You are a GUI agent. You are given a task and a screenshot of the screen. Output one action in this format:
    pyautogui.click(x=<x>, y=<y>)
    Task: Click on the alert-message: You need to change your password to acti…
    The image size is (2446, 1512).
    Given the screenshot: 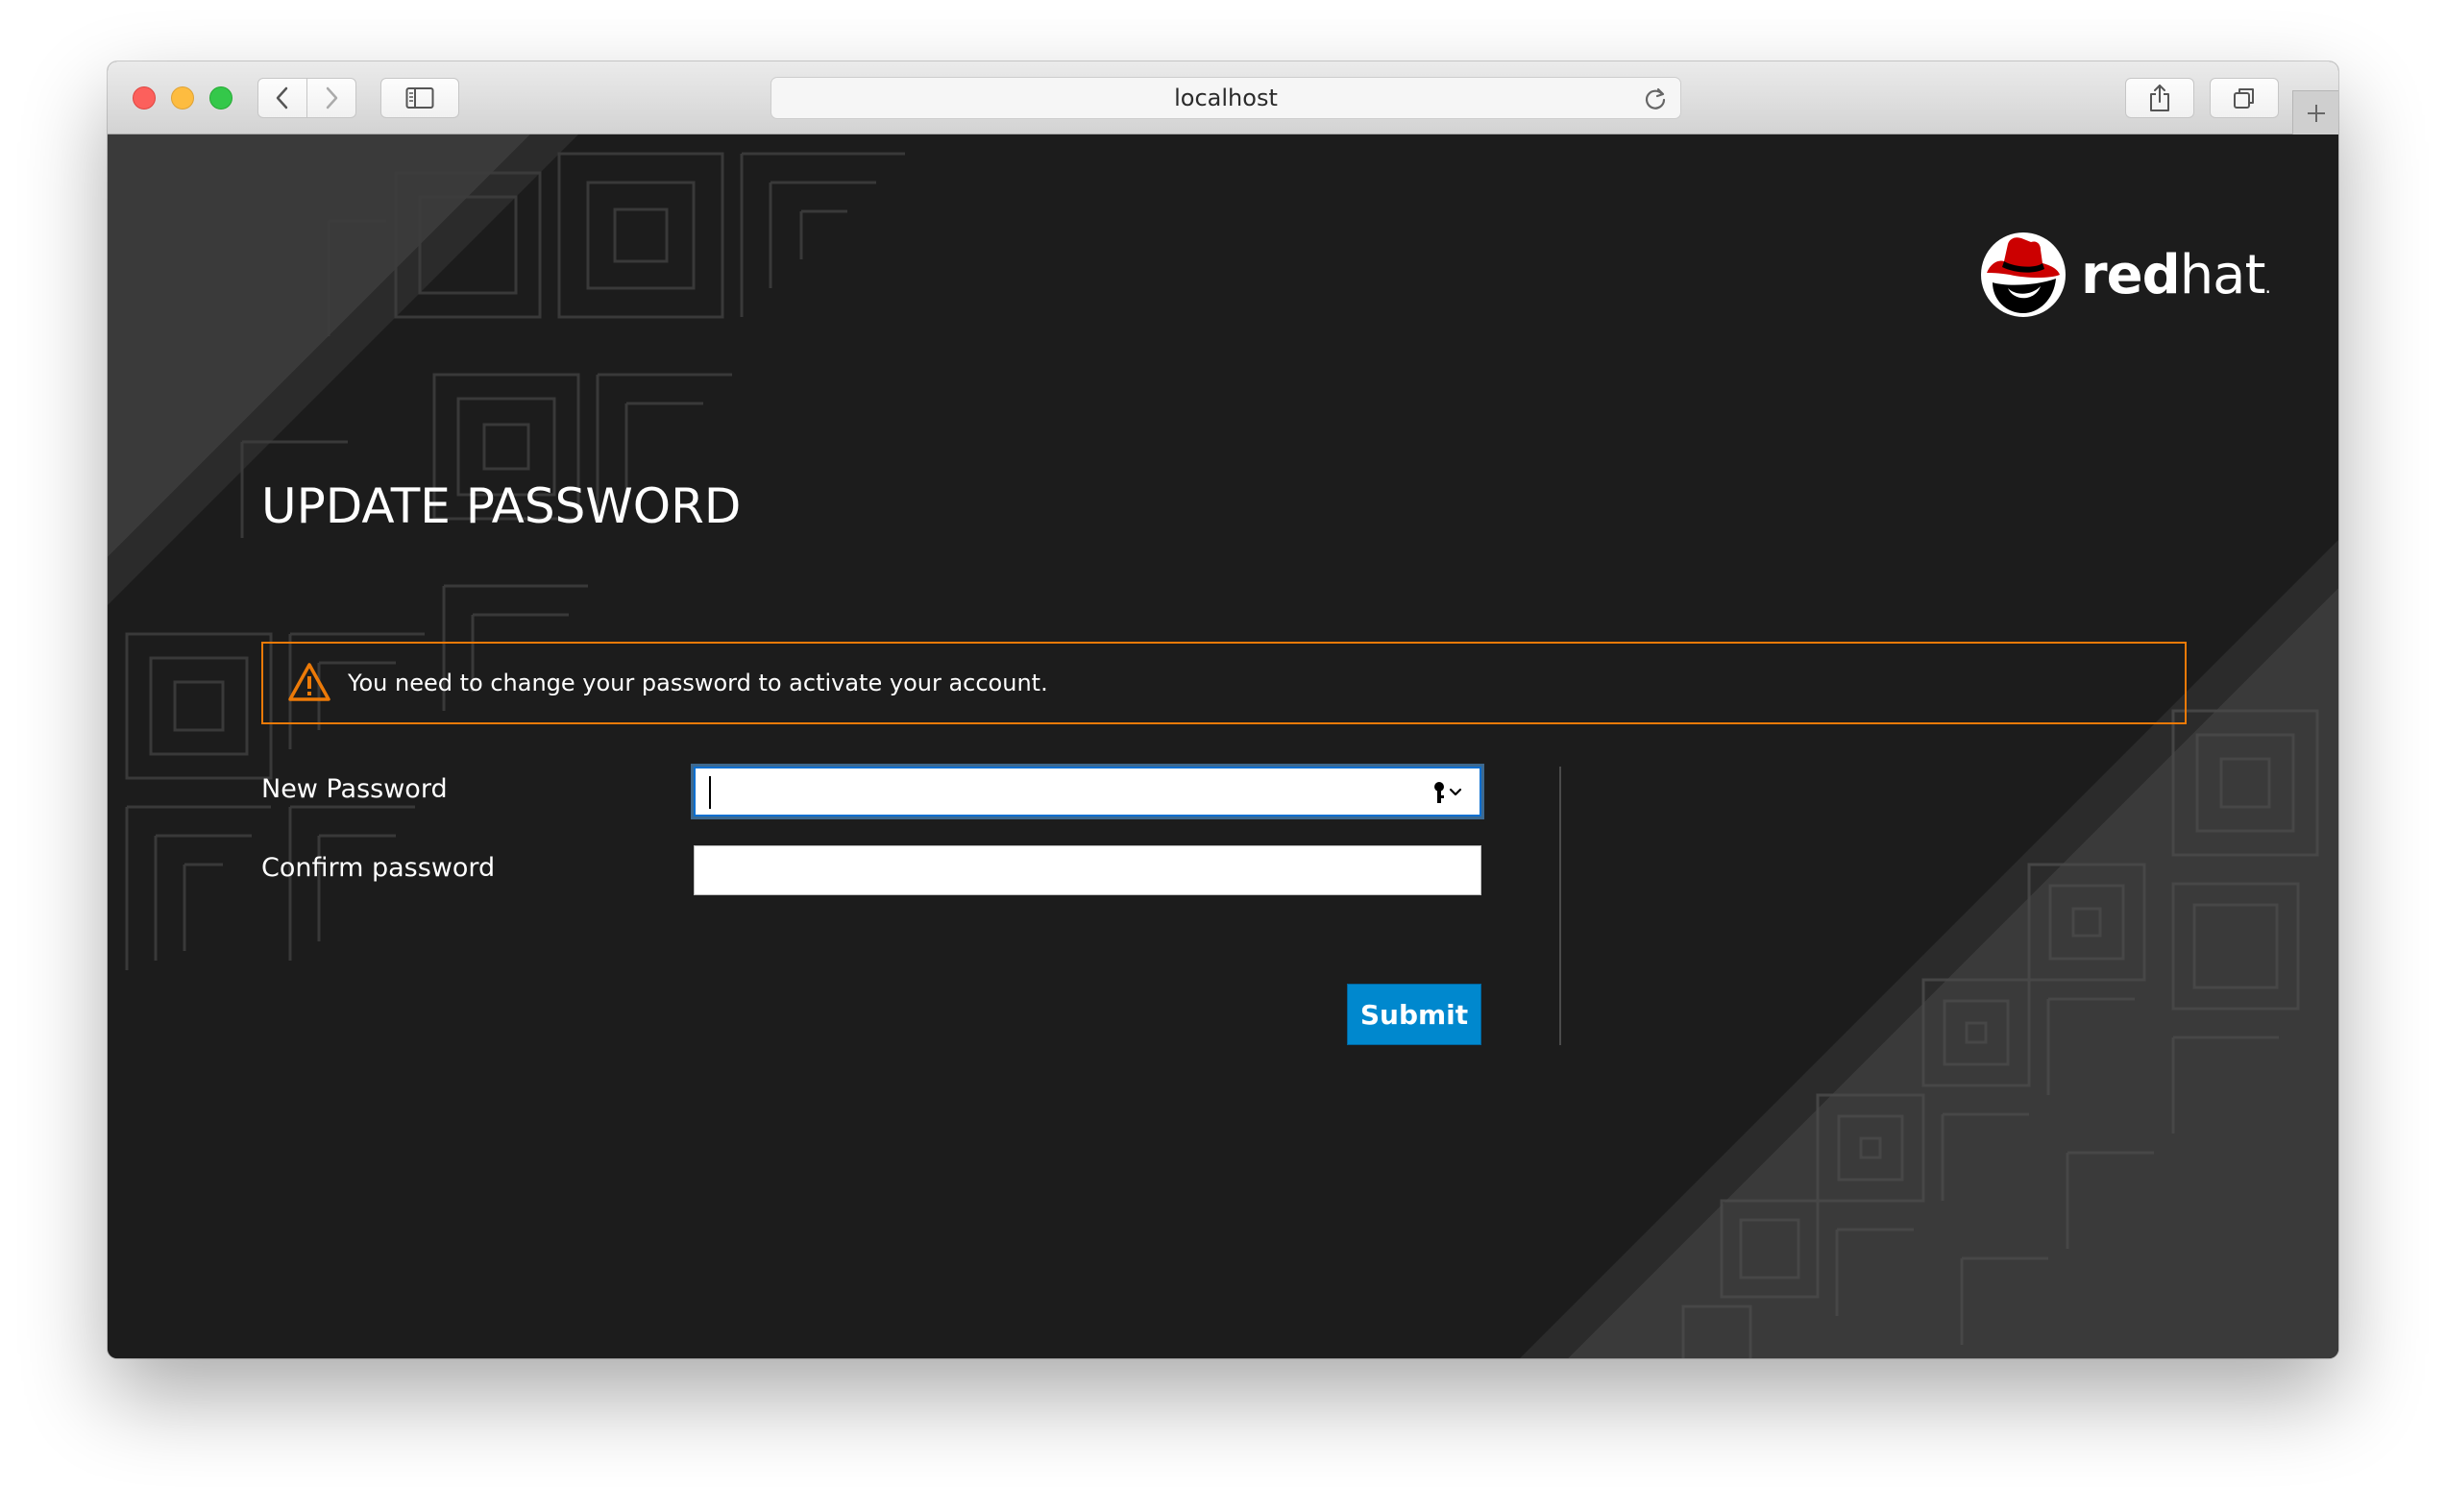 What is the action you would take?
    pyautogui.click(x=698, y=683)
    